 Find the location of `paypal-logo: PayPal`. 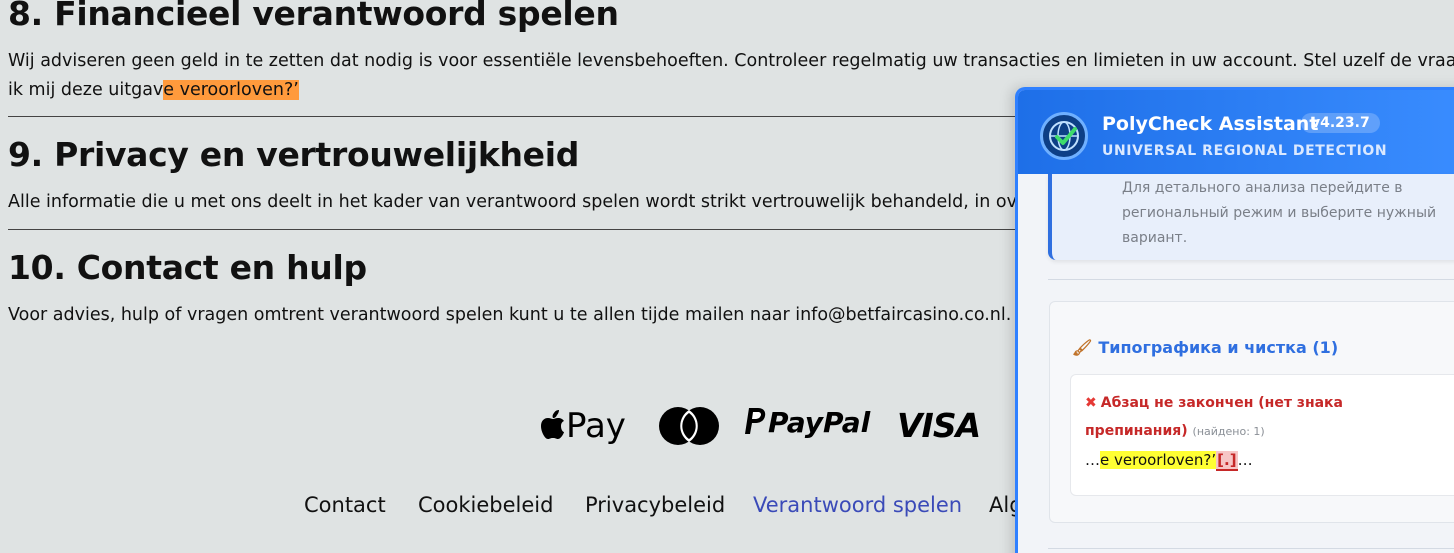

paypal-logo: PayPal is located at coordinates (807, 422).